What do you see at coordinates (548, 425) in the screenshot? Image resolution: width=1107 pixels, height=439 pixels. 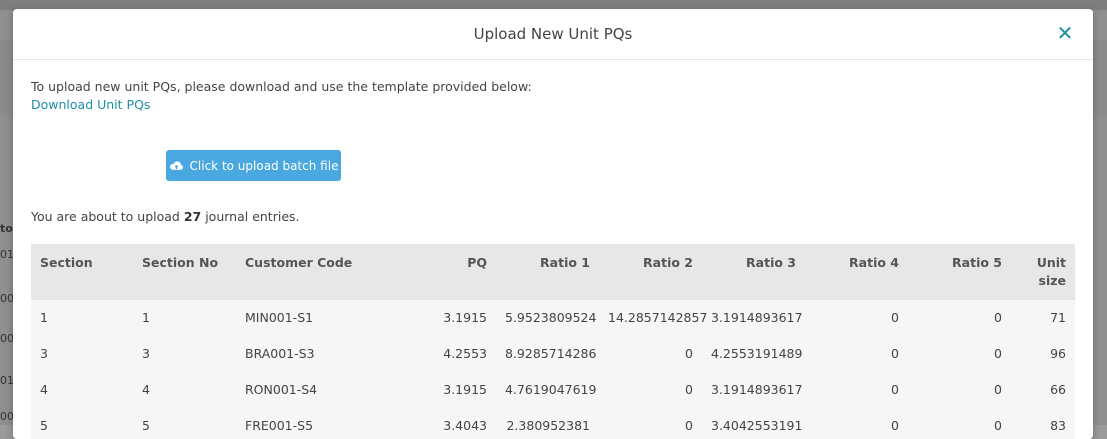 I see `cell-ratio-1: 2.380952381` at bounding box center [548, 425].